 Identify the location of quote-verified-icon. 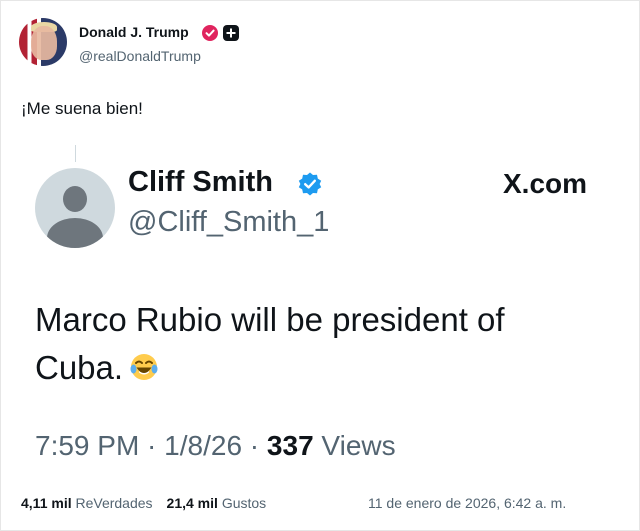
(310, 184).